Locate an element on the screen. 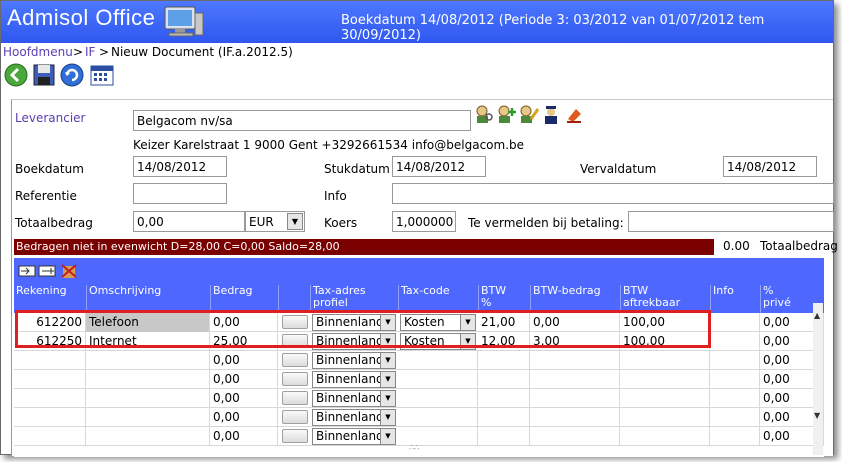 Image resolution: width=842 pixels, height=462 pixels. currency-select: EUR ▼ is located at coordinates (275, 221).